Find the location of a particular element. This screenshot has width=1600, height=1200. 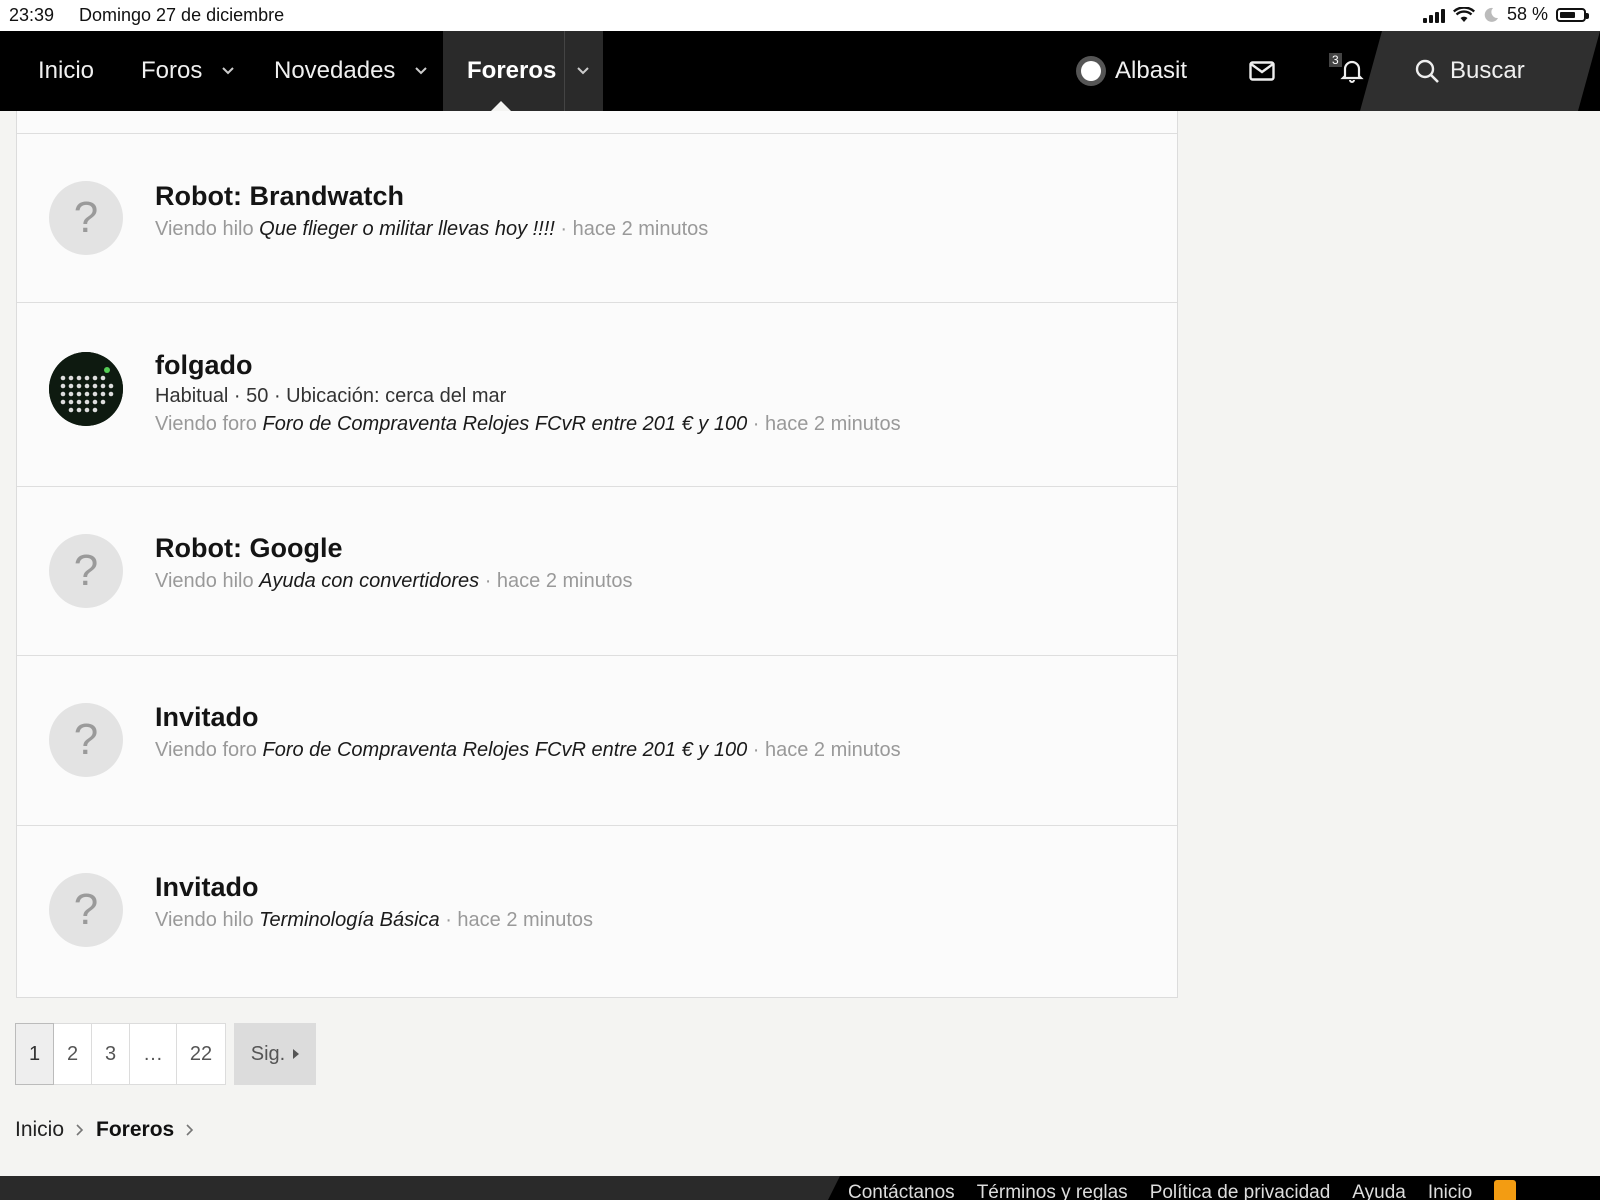

breadcrumb-current: Foreros is located at coordinates (135, 1130).